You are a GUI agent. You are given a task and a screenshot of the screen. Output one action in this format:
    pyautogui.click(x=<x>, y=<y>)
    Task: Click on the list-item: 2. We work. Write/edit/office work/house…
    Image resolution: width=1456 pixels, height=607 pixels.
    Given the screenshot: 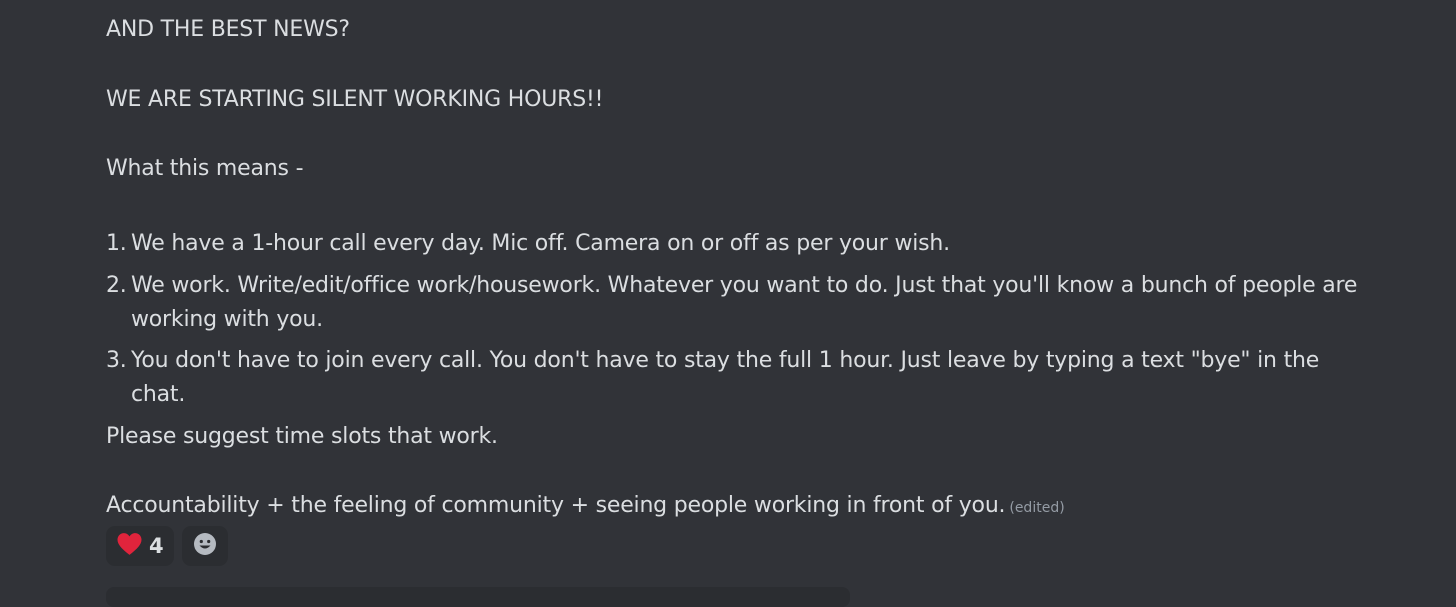 What is the action you would take?
    pyautogui.click(x=756, y=303)
    